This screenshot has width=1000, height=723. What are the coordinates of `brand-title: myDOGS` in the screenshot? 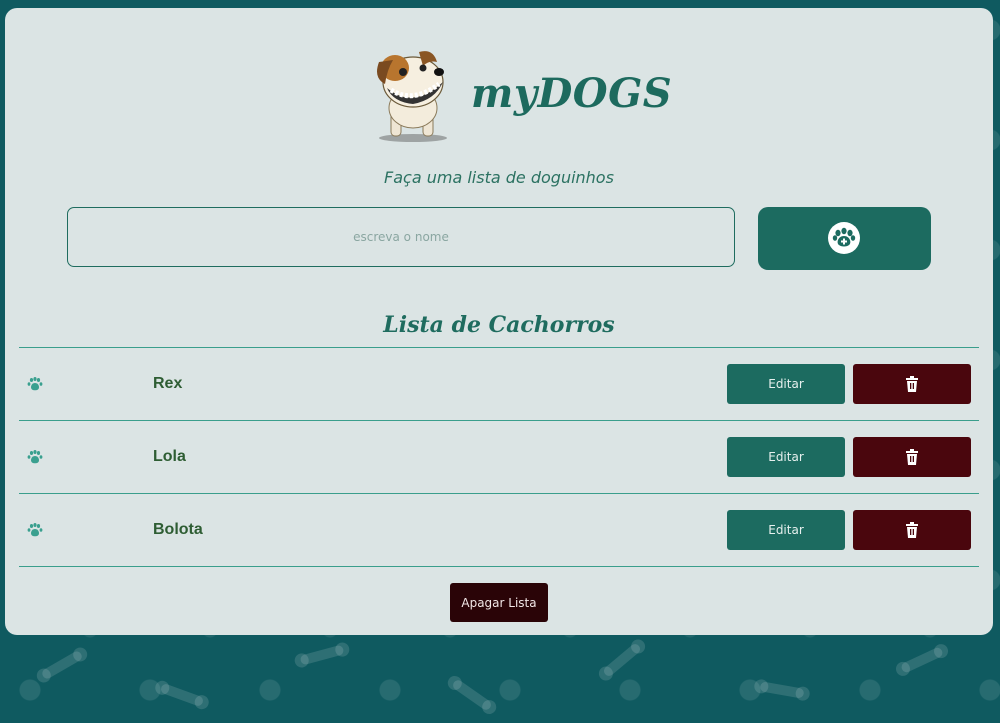 It's located at (572, 93).